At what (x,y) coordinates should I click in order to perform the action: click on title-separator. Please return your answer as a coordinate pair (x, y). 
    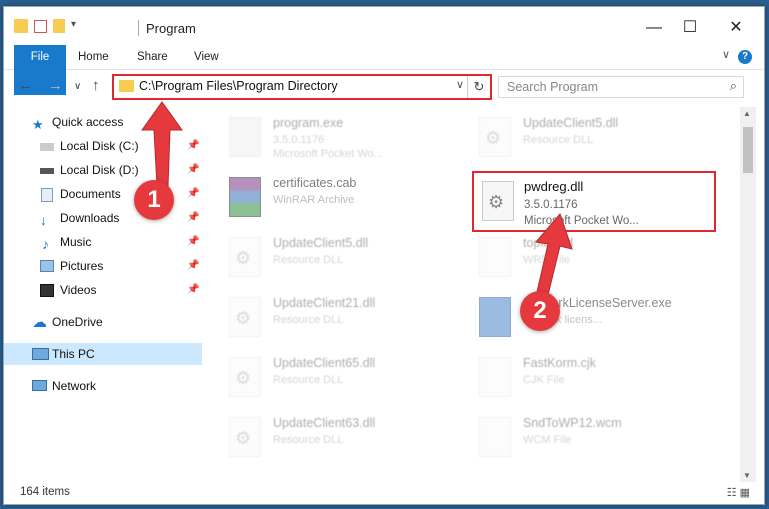
    Looking at the image, I should click on (138, 28).